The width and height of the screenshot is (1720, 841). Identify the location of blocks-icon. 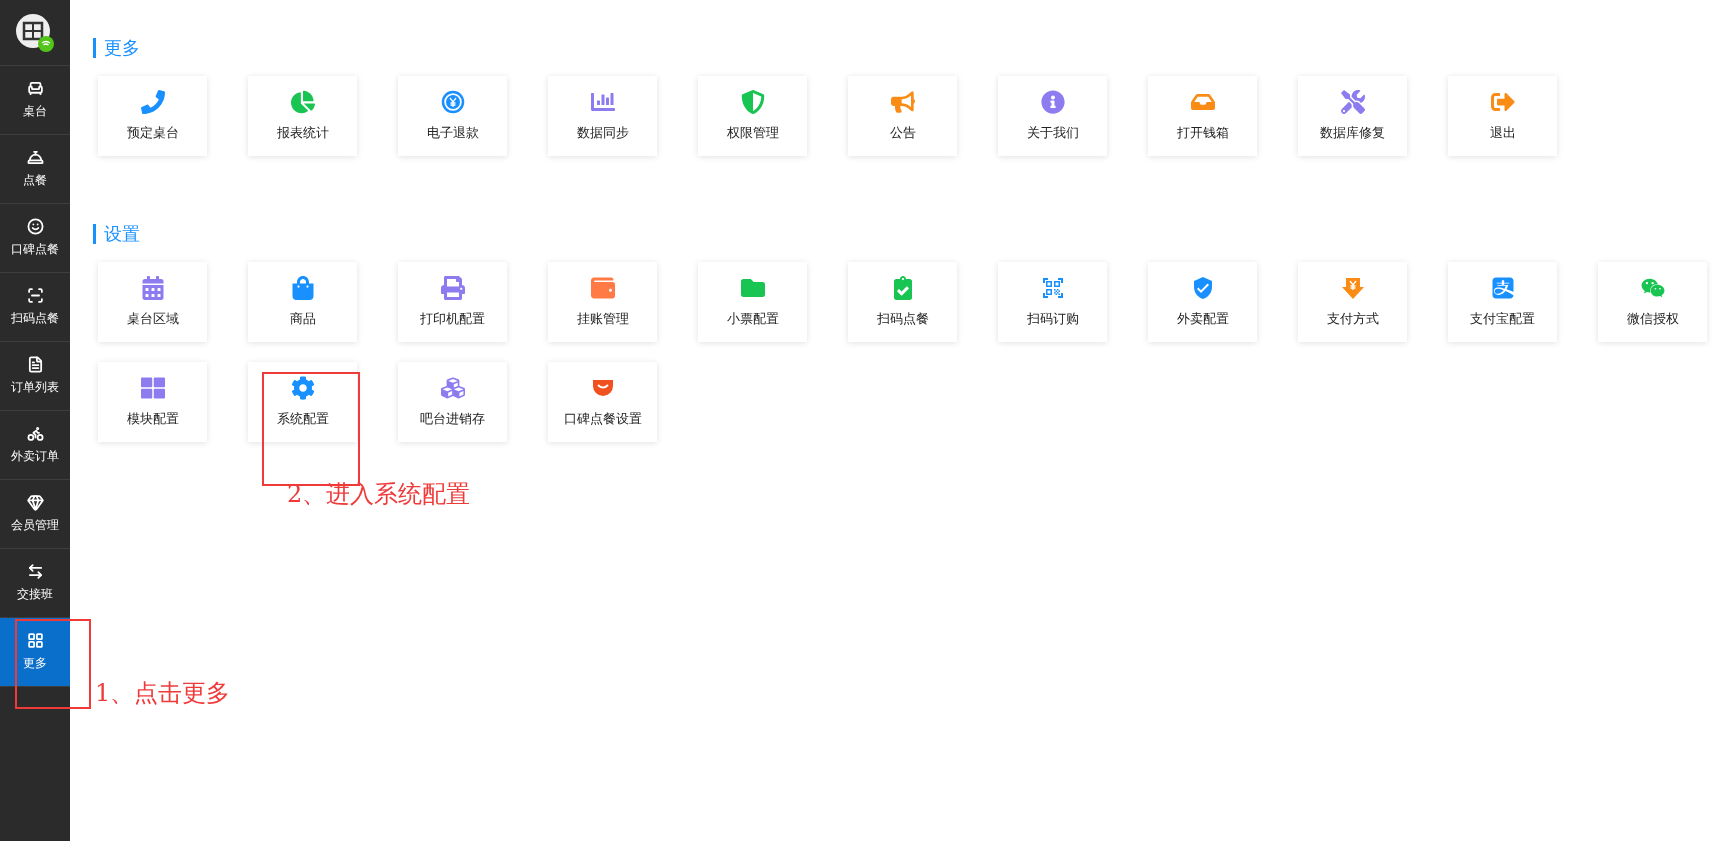
(152, 388).